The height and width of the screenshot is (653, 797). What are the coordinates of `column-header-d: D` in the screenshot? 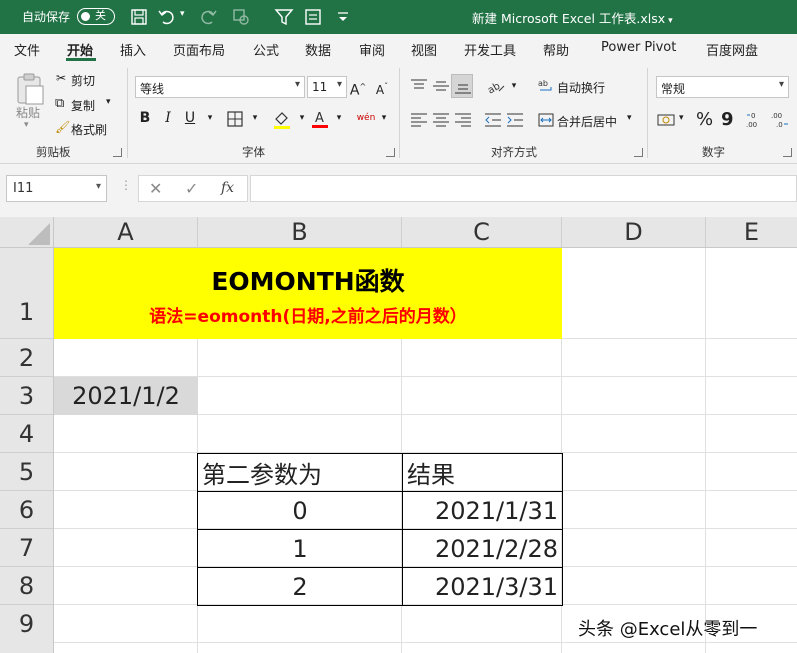 It's located at (634, 232).